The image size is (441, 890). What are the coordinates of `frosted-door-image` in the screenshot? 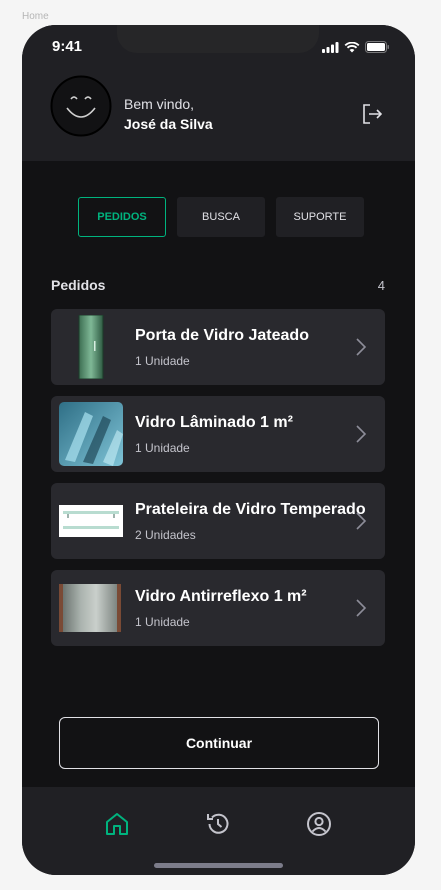 It's located at (91, 347).